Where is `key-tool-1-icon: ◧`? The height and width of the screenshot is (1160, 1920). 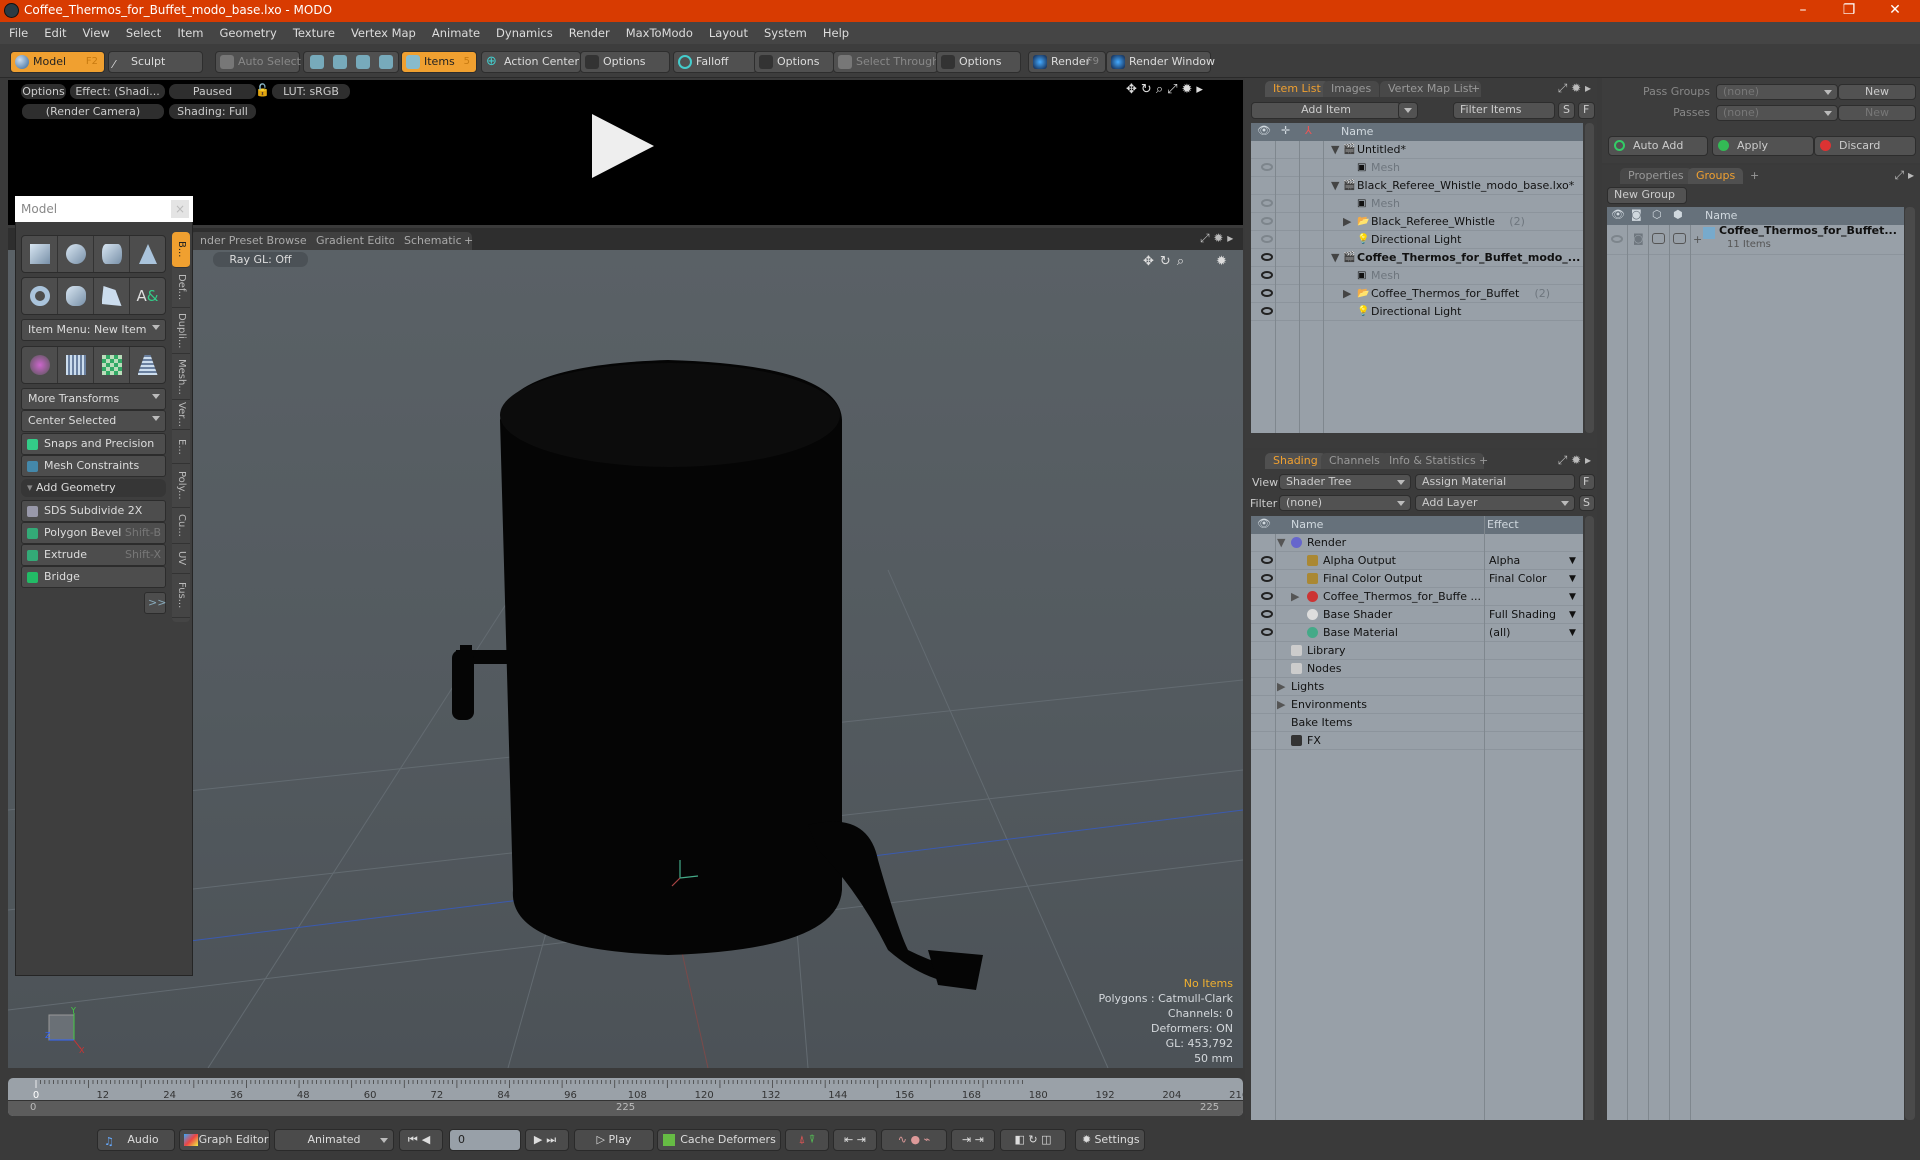 key-tool-1-icon: ◧ is located at coordinates (1019, 1139).